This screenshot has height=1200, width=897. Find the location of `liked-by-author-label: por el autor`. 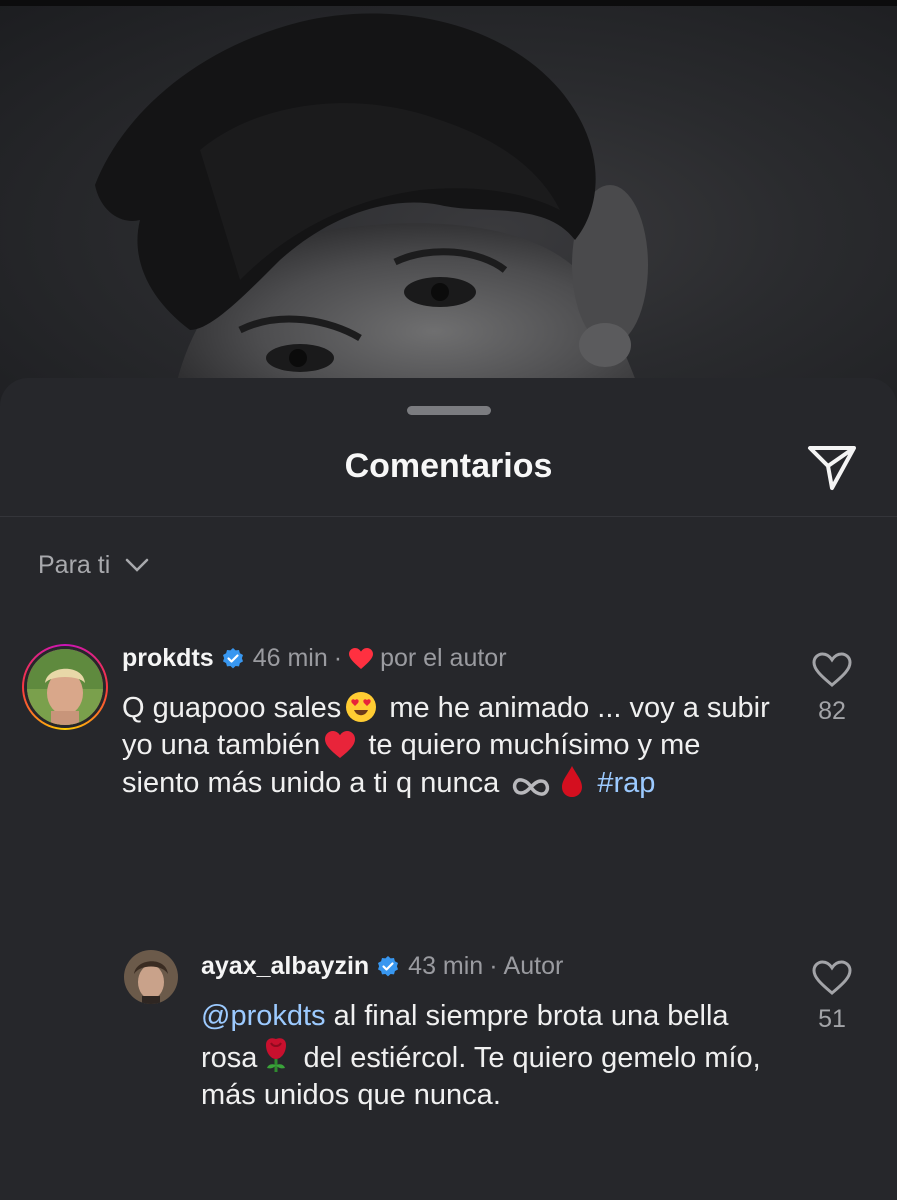

liked-by-author-label: por el autor is located at coordinates (443, 658).